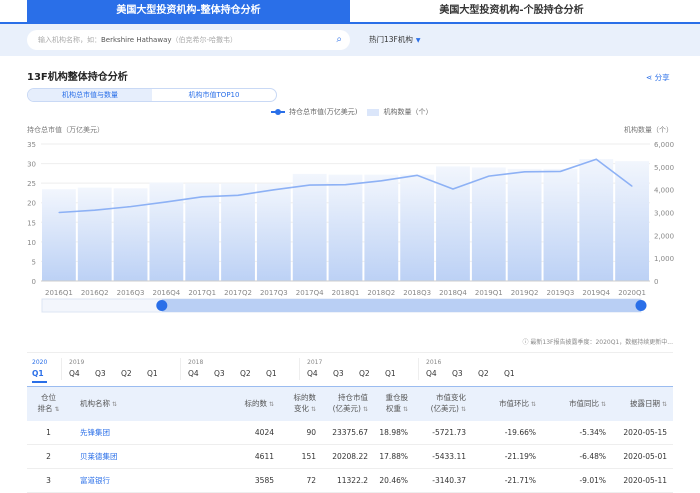  I want to click on right-tick-label: 4,000, so click(664, 191).